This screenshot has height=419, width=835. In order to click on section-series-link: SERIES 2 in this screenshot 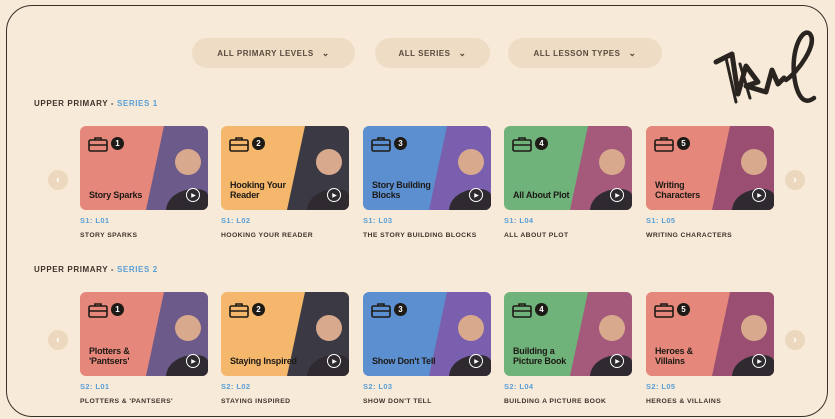, I will do `click(137, 269)`.